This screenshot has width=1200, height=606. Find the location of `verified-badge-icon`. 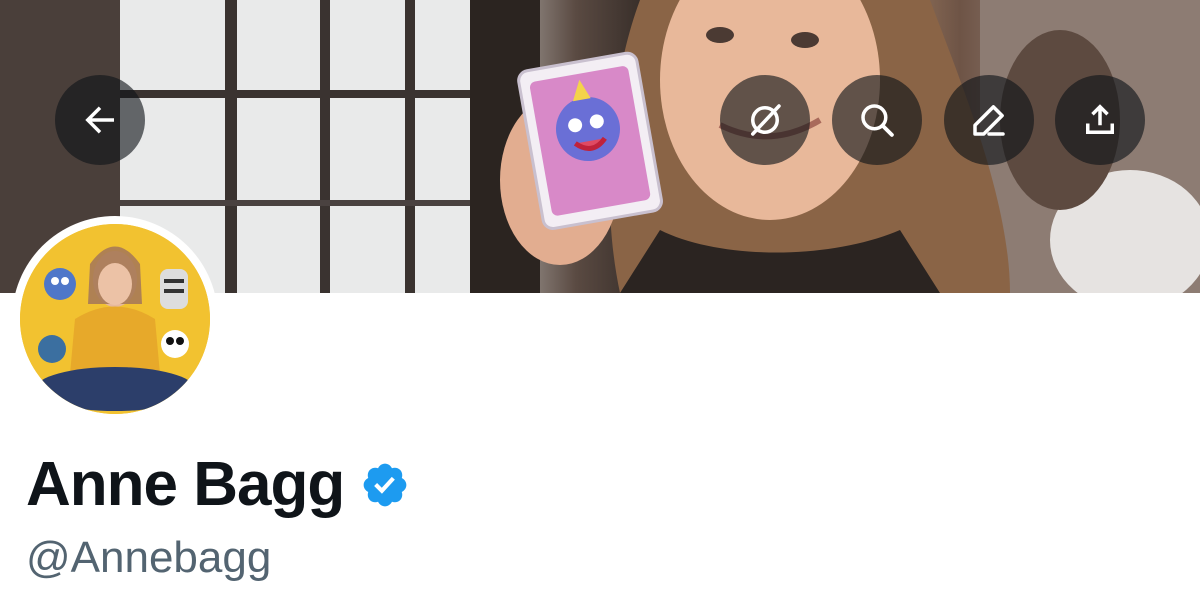

verified-badge-icon is located at coordinates (385, 485).